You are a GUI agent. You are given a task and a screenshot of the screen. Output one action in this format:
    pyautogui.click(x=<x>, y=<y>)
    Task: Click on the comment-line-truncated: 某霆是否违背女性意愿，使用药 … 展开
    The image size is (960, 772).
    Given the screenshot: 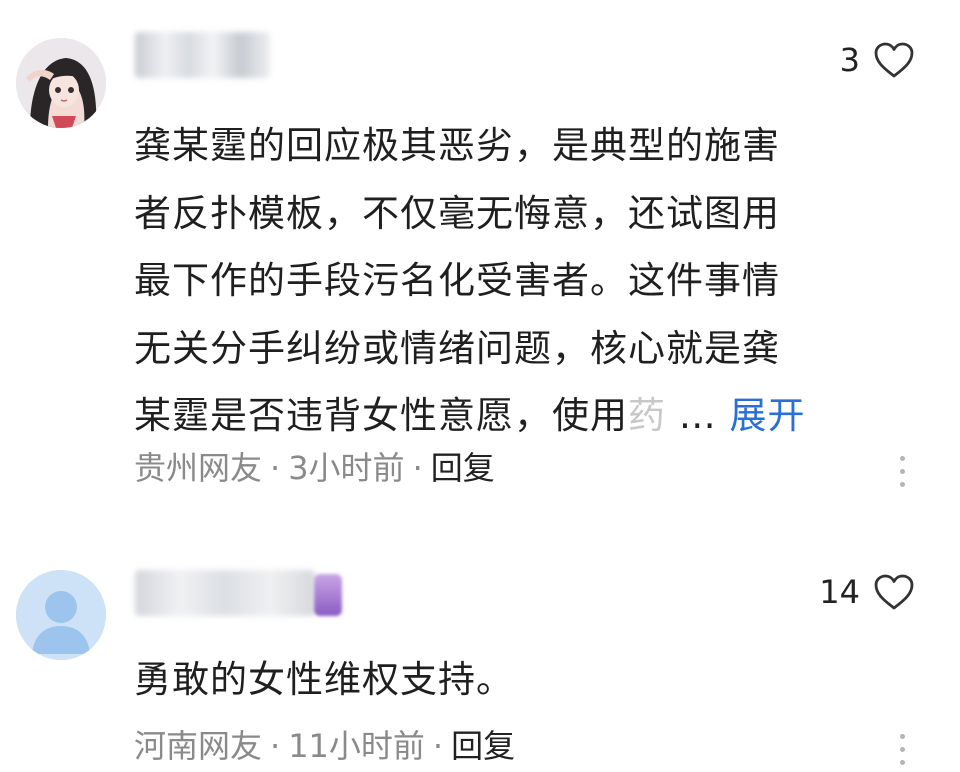 What is the action you would take?
    pyautogui.click(x=499, y=416)
    